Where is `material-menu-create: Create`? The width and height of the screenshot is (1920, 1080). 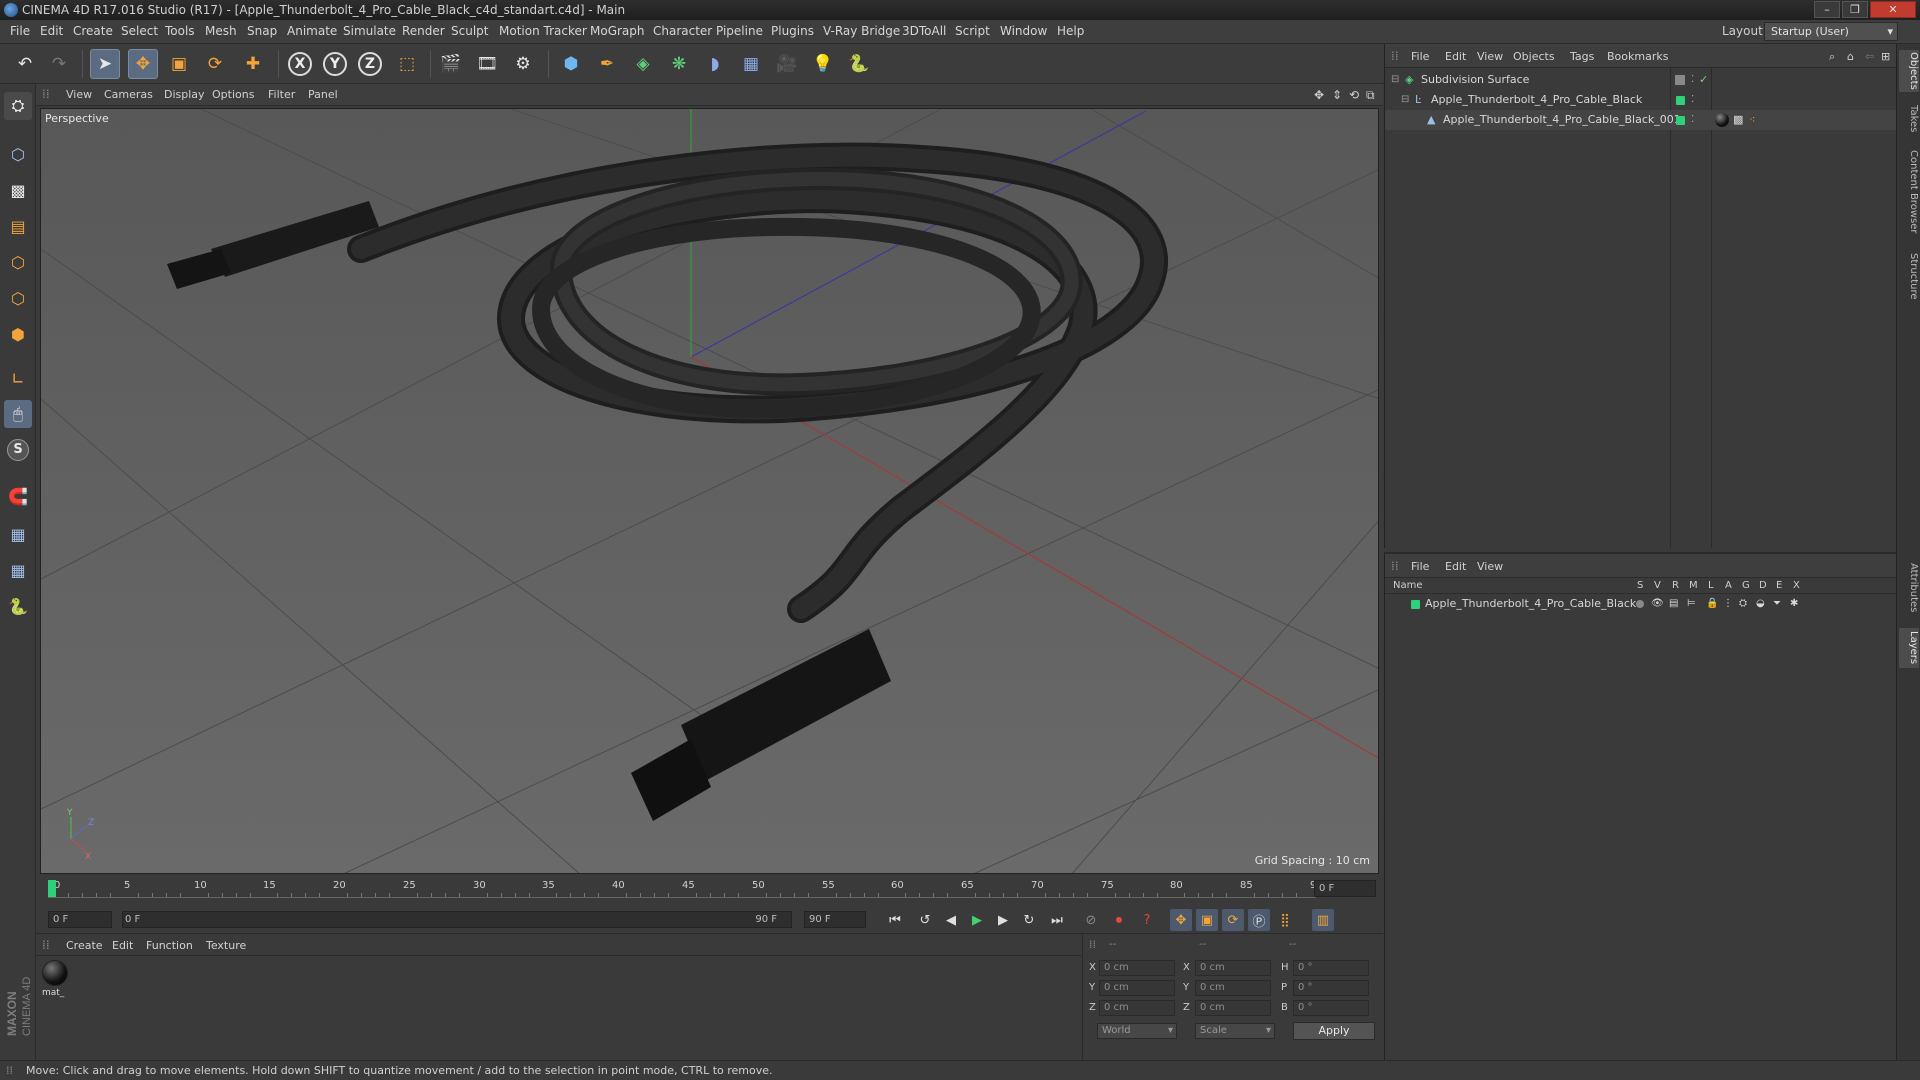
material-menu-create: Create is located at coordinates (84, 945).